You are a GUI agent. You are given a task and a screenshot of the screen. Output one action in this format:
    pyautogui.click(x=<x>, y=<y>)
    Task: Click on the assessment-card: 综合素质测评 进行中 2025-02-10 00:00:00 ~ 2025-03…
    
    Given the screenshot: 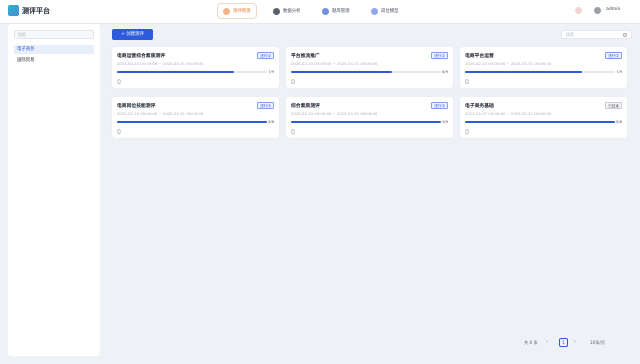 What is the action you would take?
    pyautogui.click(x=369, y=117)
    